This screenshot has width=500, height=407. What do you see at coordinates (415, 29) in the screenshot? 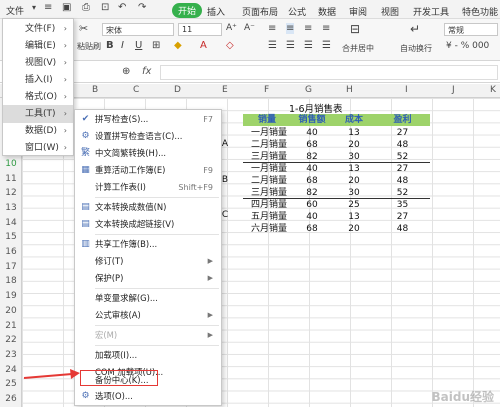
I see `wrap-text-icon: ↵` at bounding box center [415, 29].